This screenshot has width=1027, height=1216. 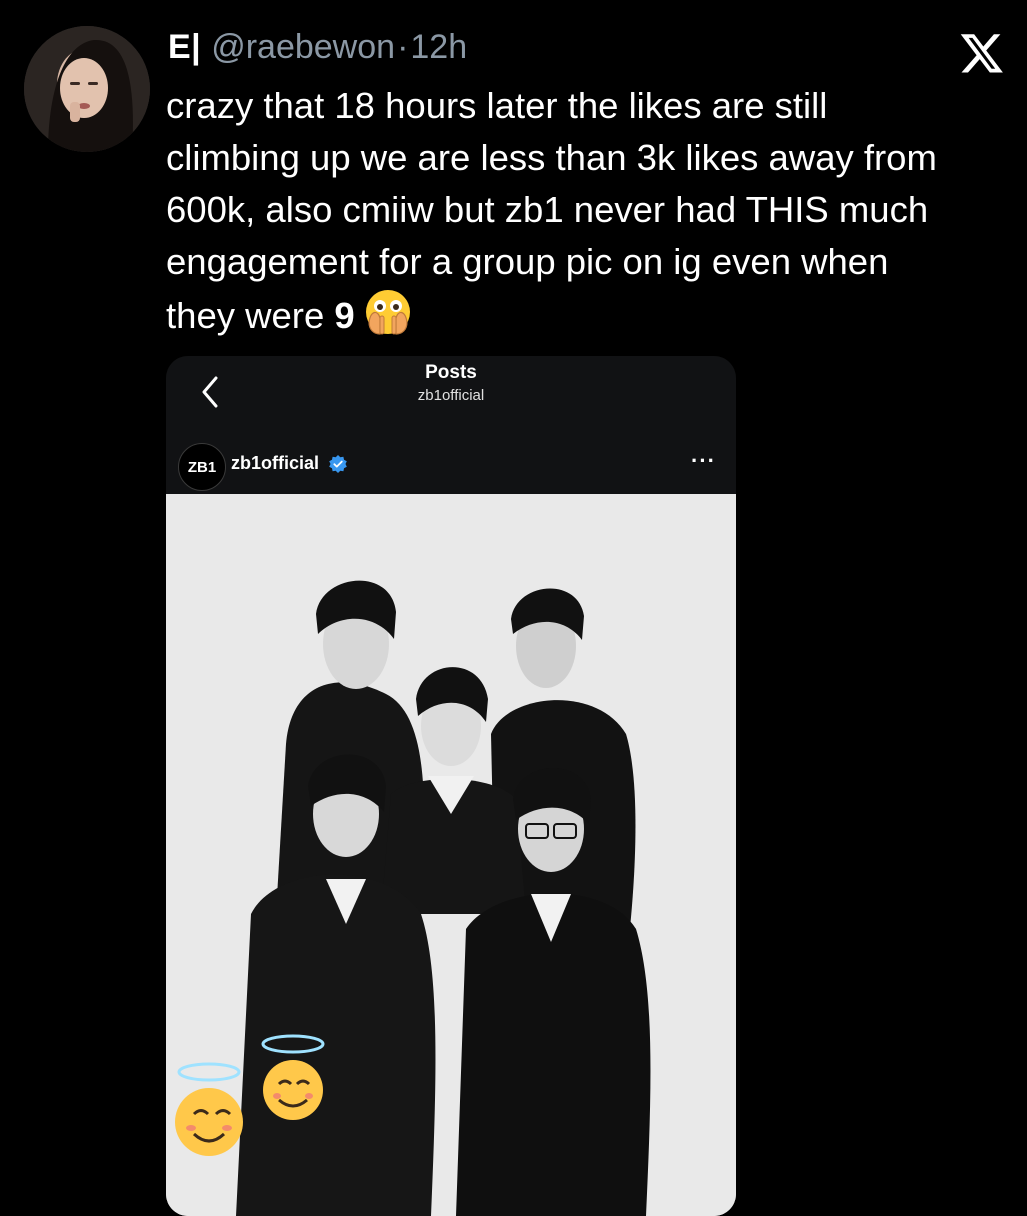 What do you see at coordinates (387, 312) in the screenshot?
I see `face-with-hand-over-mouth-icon` at bounding box center [387, 312].